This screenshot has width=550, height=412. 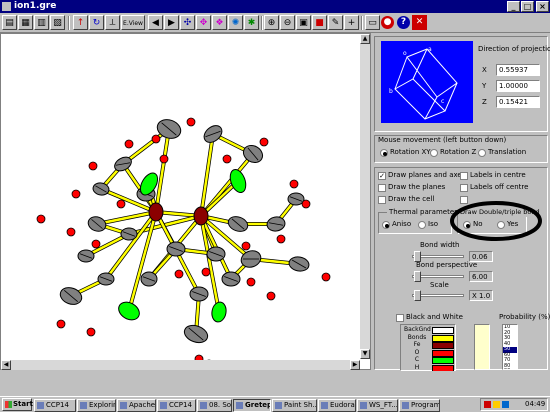 What do you see at coordinates (25, 22) in the screenshot?
I see `save-icon: ▦` at bounding box center [25, 22].